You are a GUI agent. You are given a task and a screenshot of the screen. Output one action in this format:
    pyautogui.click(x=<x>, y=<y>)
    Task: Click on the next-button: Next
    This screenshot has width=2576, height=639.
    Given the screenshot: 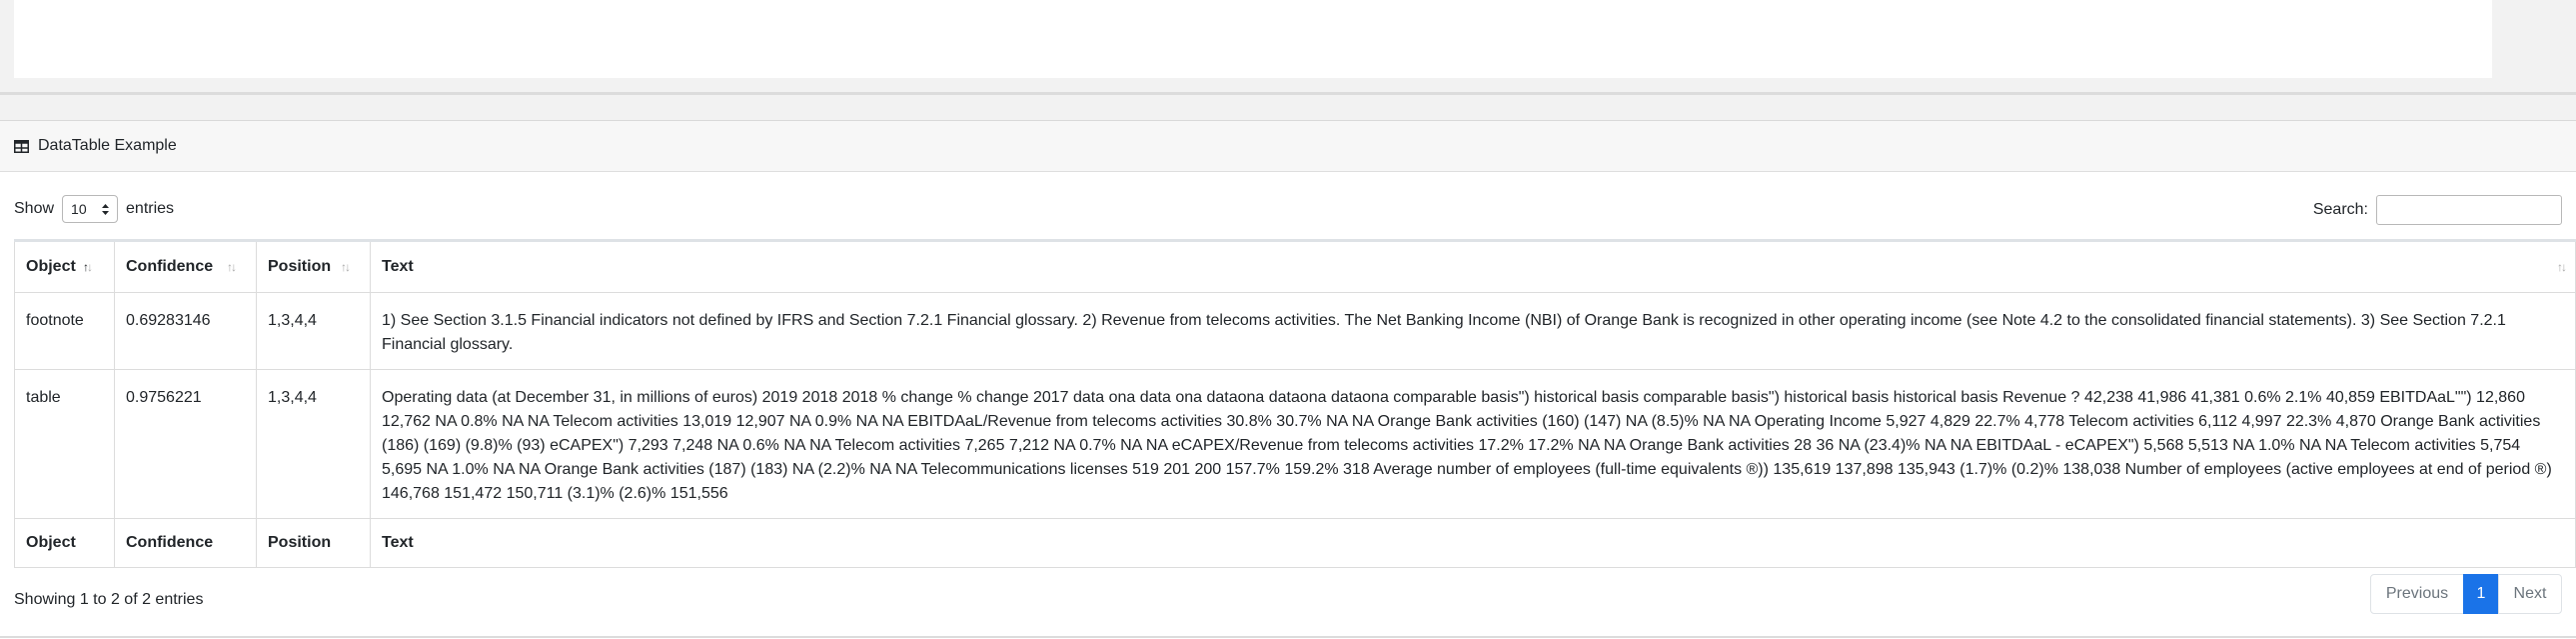 What is the action you would take?
    pyautogui.click(x=2530, y=594)
    